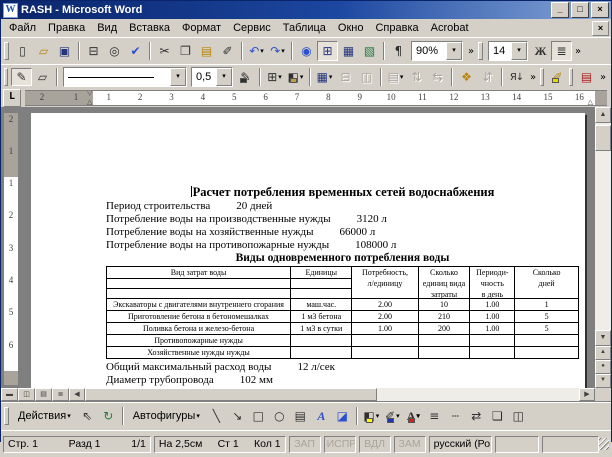  Describe the element at coordinates (64, 51) in the screenshot. I see `save-button: ▣` at that location.